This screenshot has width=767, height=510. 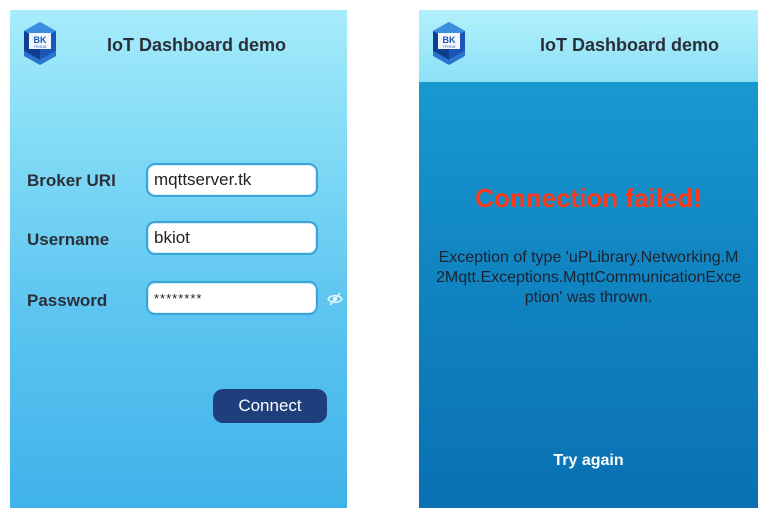 I want to click on password-input, so click(x=232, y=298).